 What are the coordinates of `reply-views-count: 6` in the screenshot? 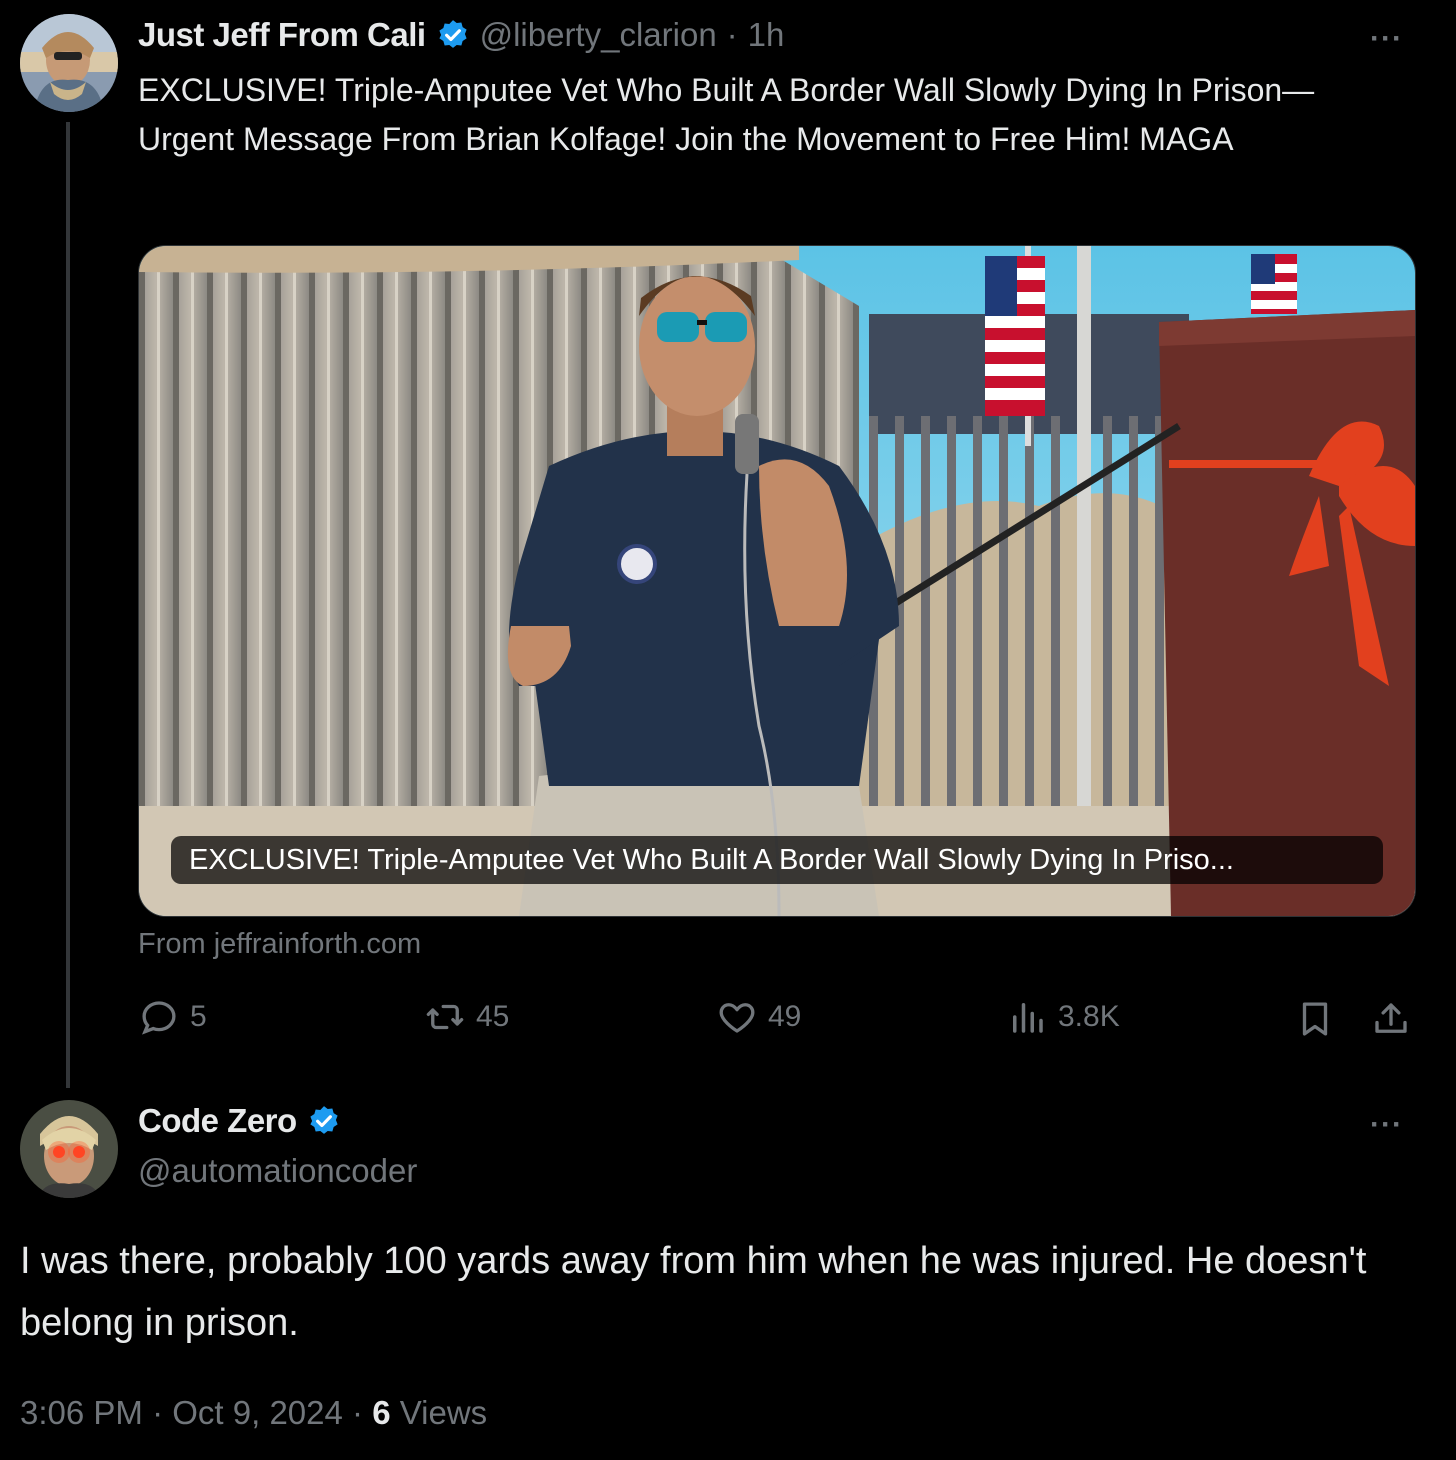 It's located at (381, 1412).